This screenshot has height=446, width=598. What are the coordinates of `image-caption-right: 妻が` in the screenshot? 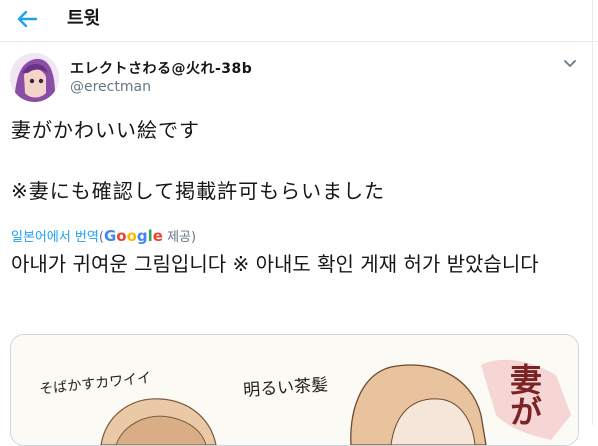 It's located at (524, 395).